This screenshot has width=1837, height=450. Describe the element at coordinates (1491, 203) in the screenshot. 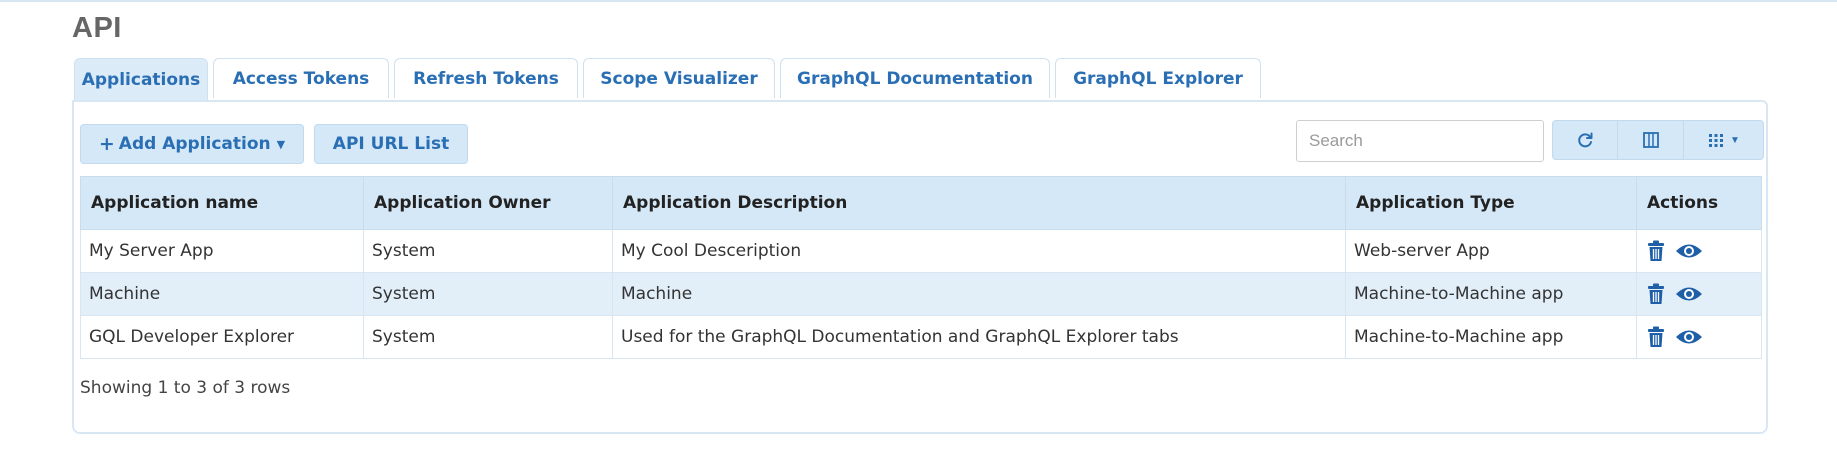

I see `column-header-type: Application Type` at that location.